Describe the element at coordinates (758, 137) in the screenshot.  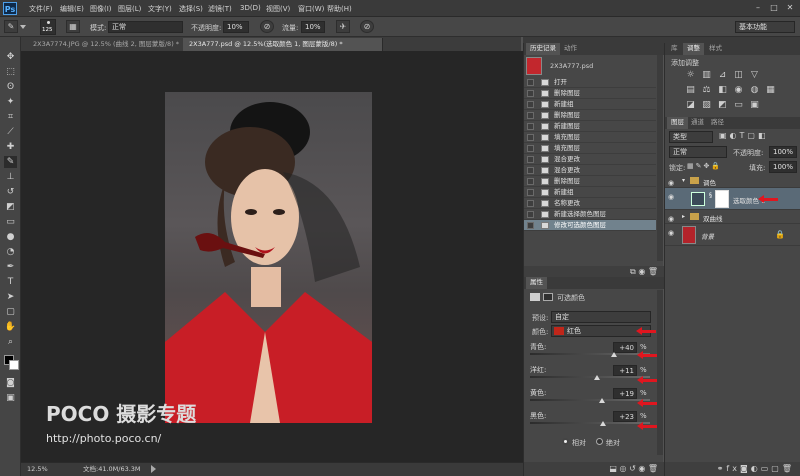
I see `layer-filter-icons: ▣◐T▢◧` at that location.